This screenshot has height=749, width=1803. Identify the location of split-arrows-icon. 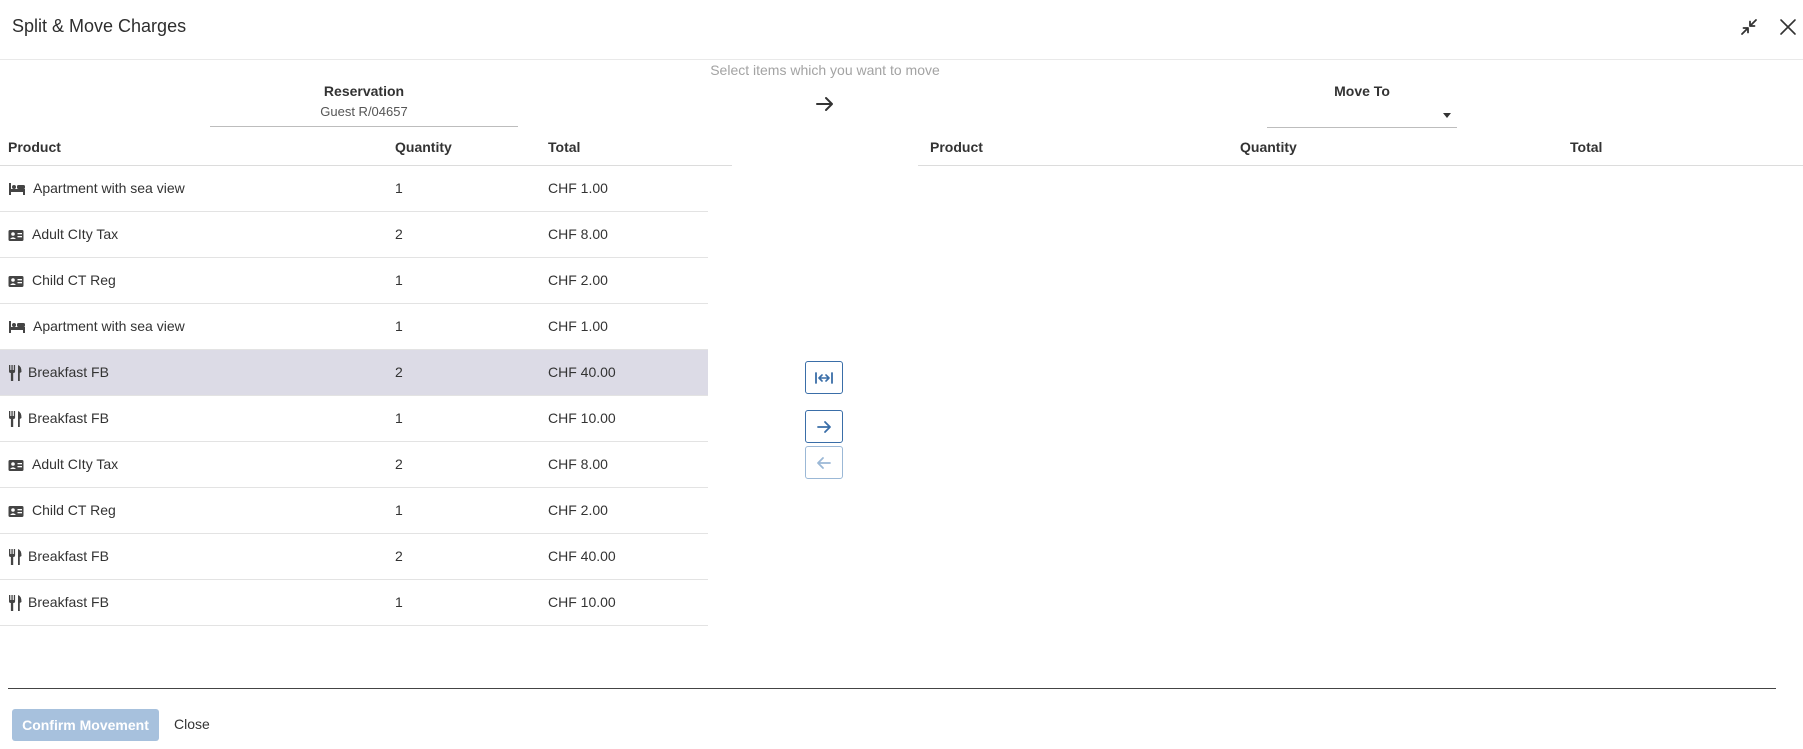
(824, 377).